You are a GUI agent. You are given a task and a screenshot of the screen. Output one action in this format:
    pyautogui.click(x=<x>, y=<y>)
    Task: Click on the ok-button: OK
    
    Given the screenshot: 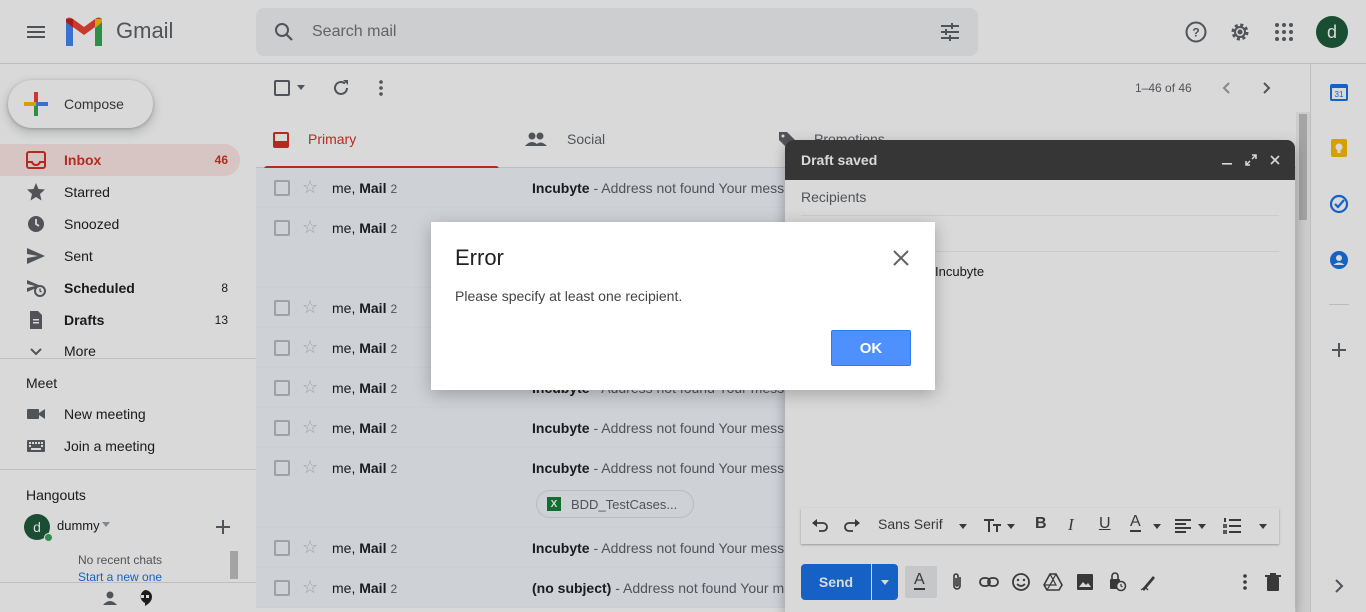 What is the action you would take?
    pyautogui.click(x=871, y=348)
    